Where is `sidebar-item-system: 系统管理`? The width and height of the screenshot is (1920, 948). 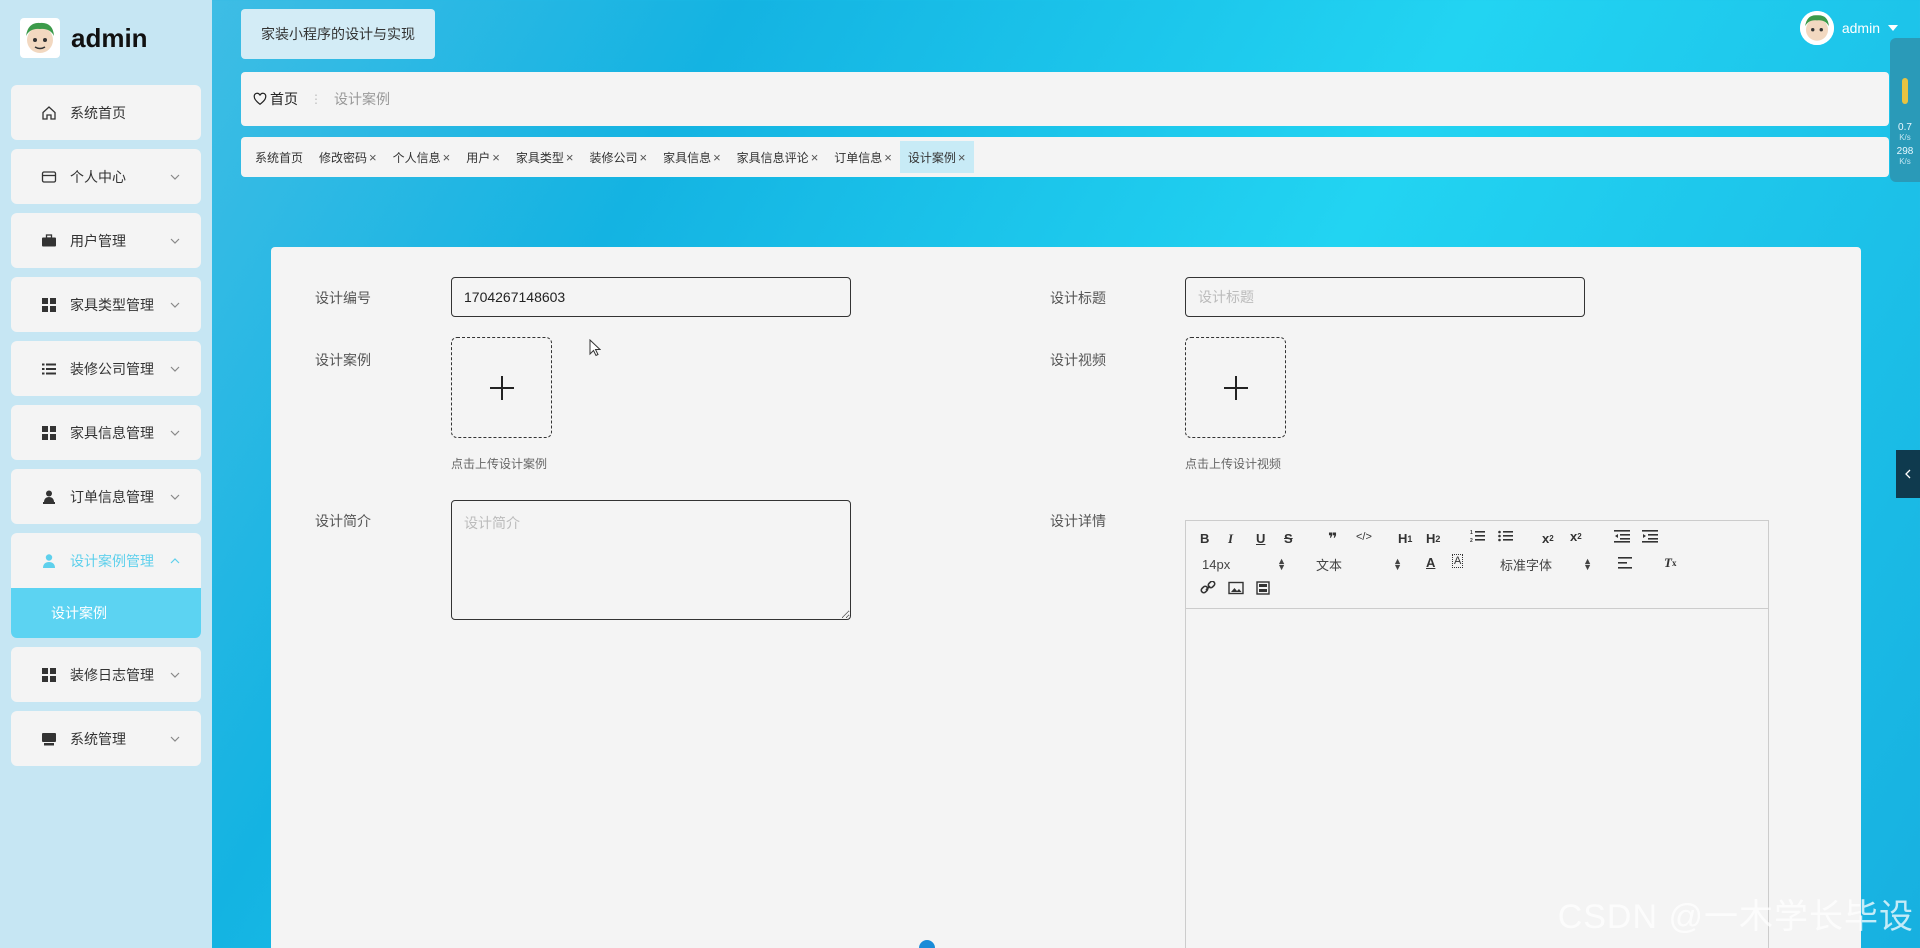
sidebar-item-system: 系统管理 is located at coordinates (106, 738).